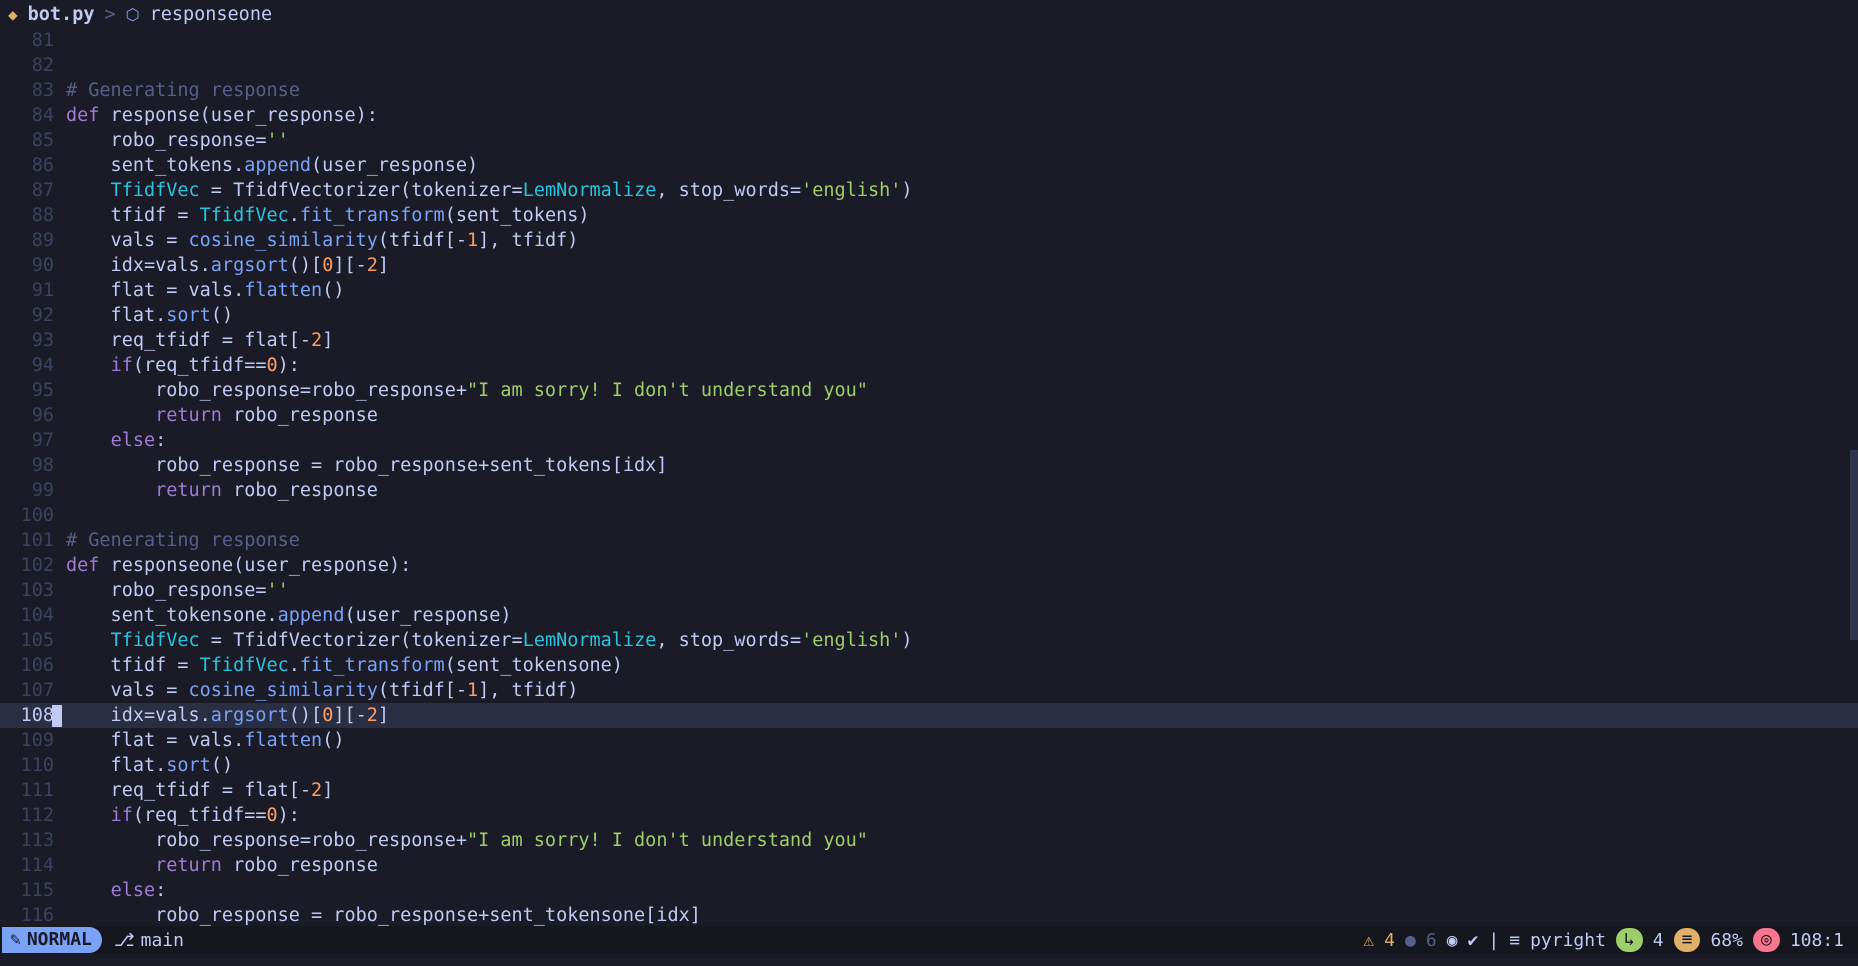  I want to click on line-number: 85, so click(42, 140).